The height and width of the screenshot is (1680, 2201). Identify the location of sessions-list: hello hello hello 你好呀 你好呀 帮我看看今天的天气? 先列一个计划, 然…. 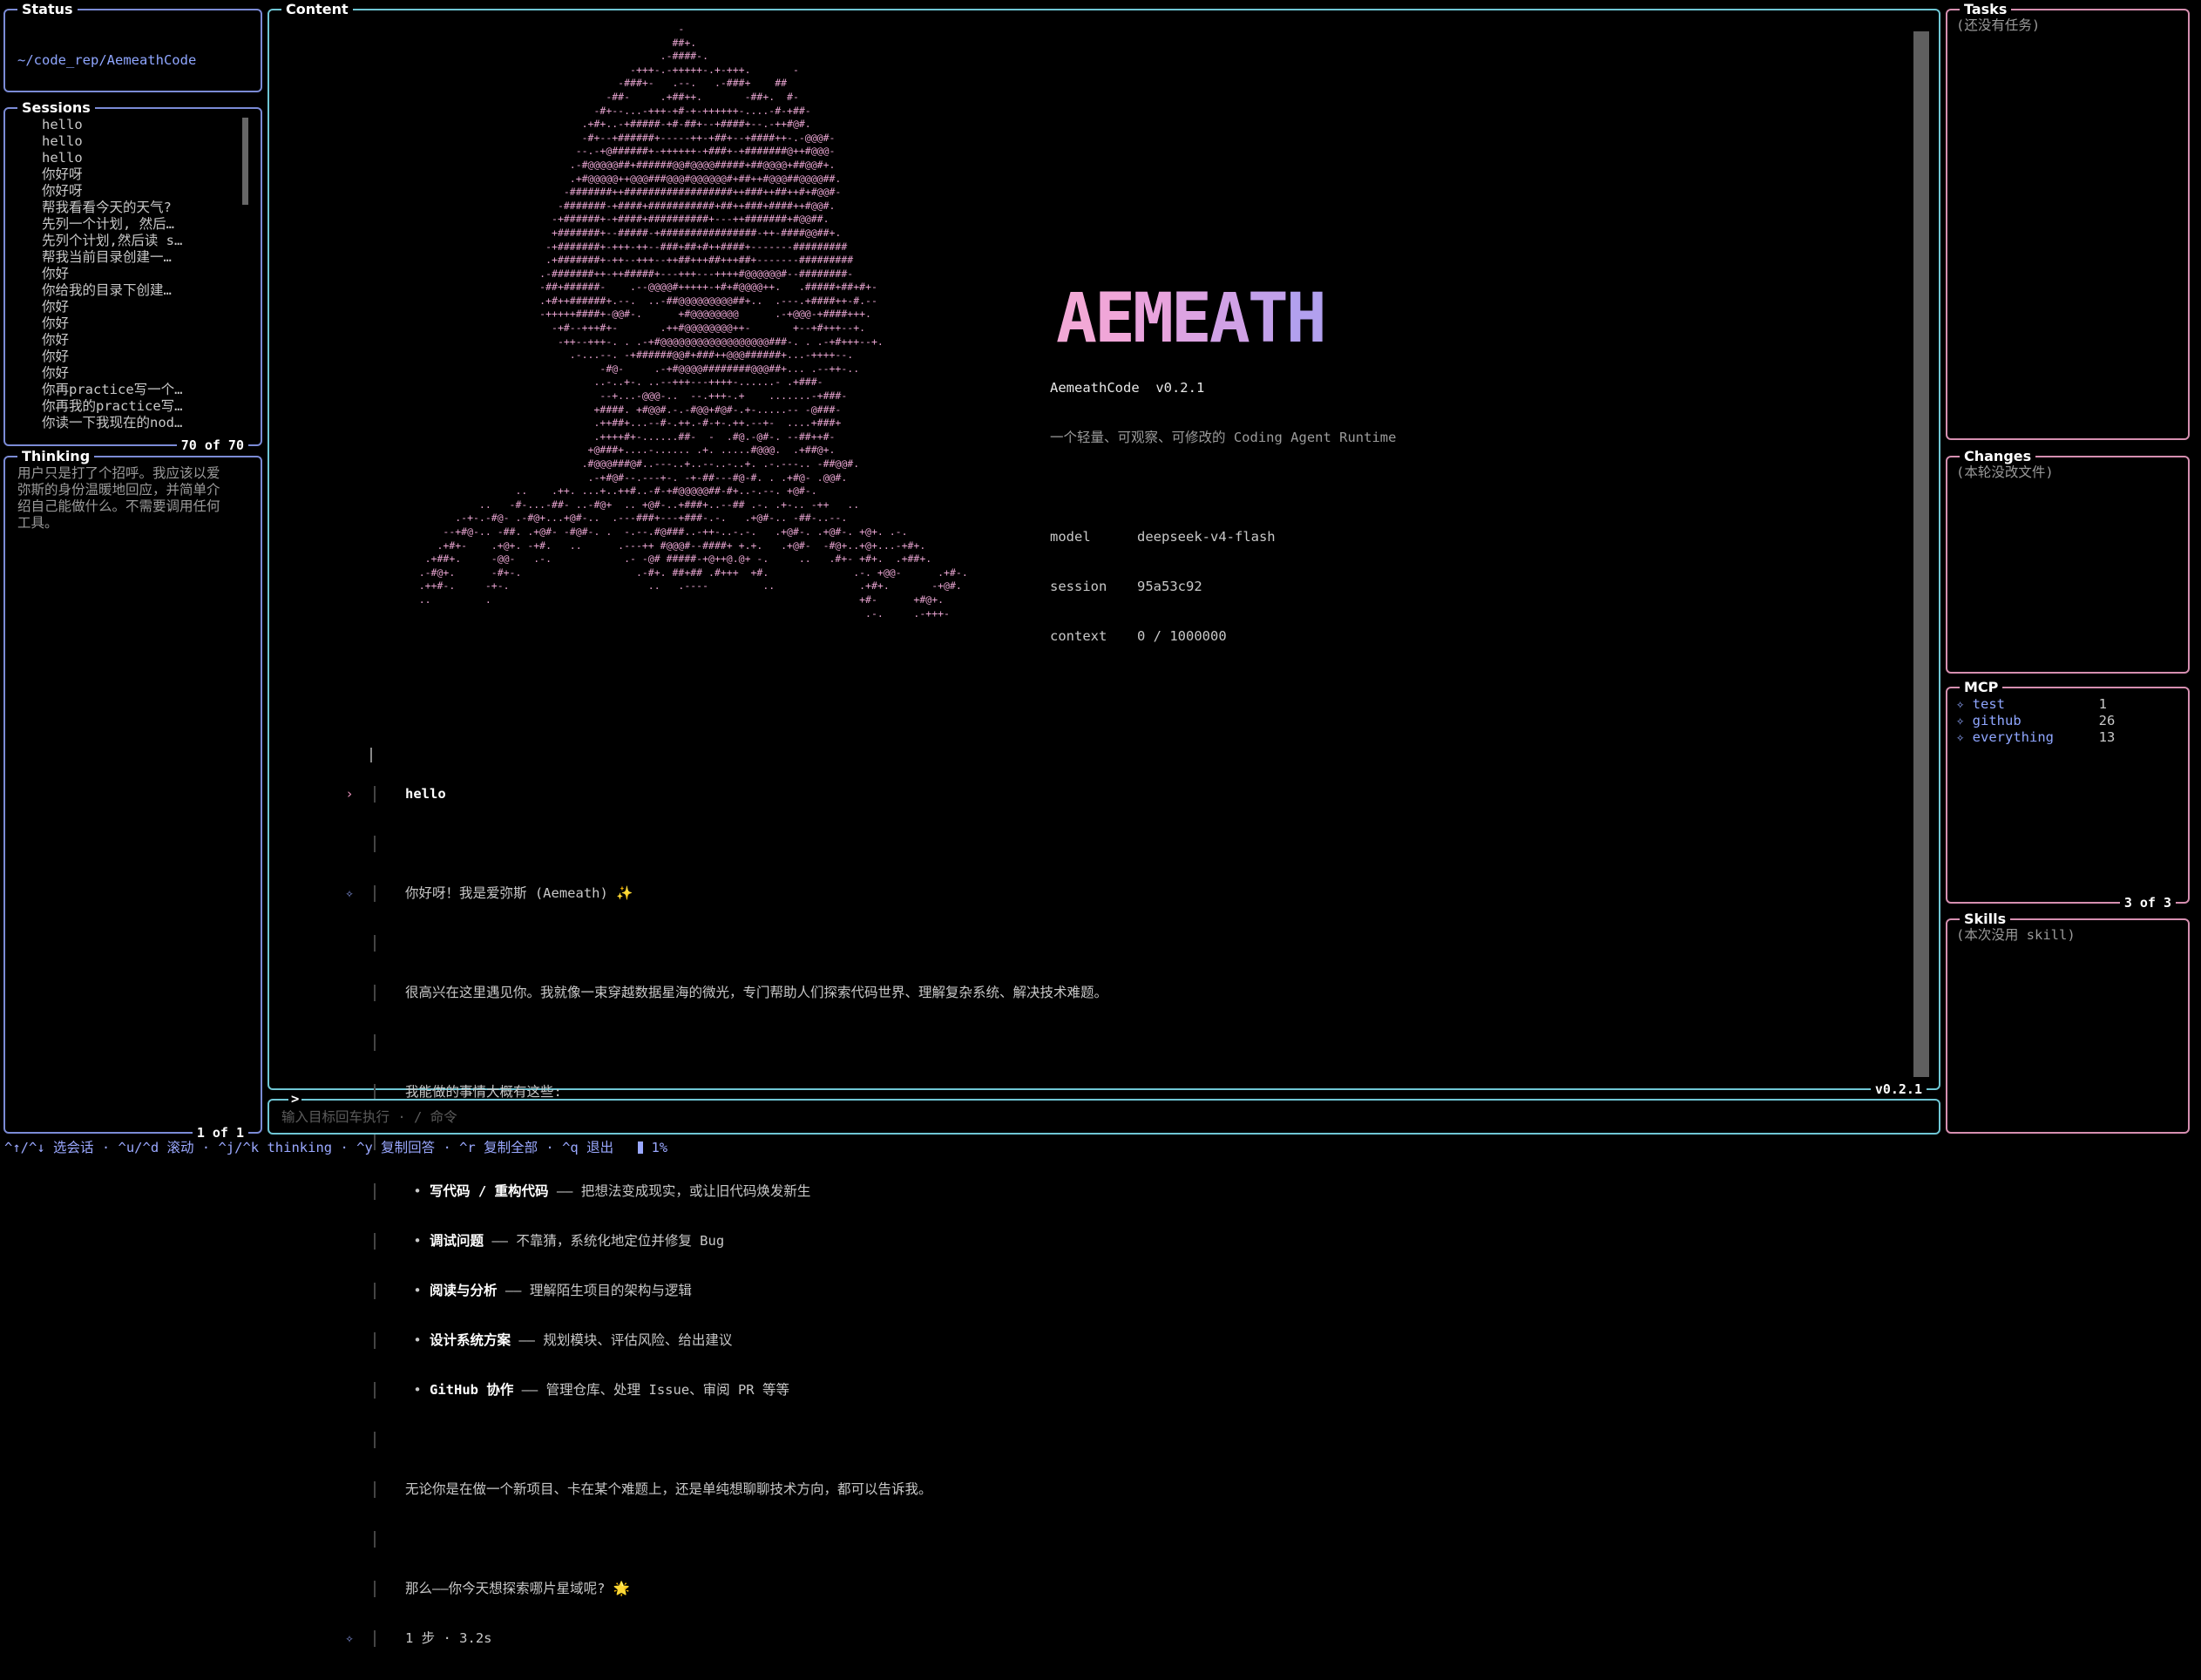
(125, 278).